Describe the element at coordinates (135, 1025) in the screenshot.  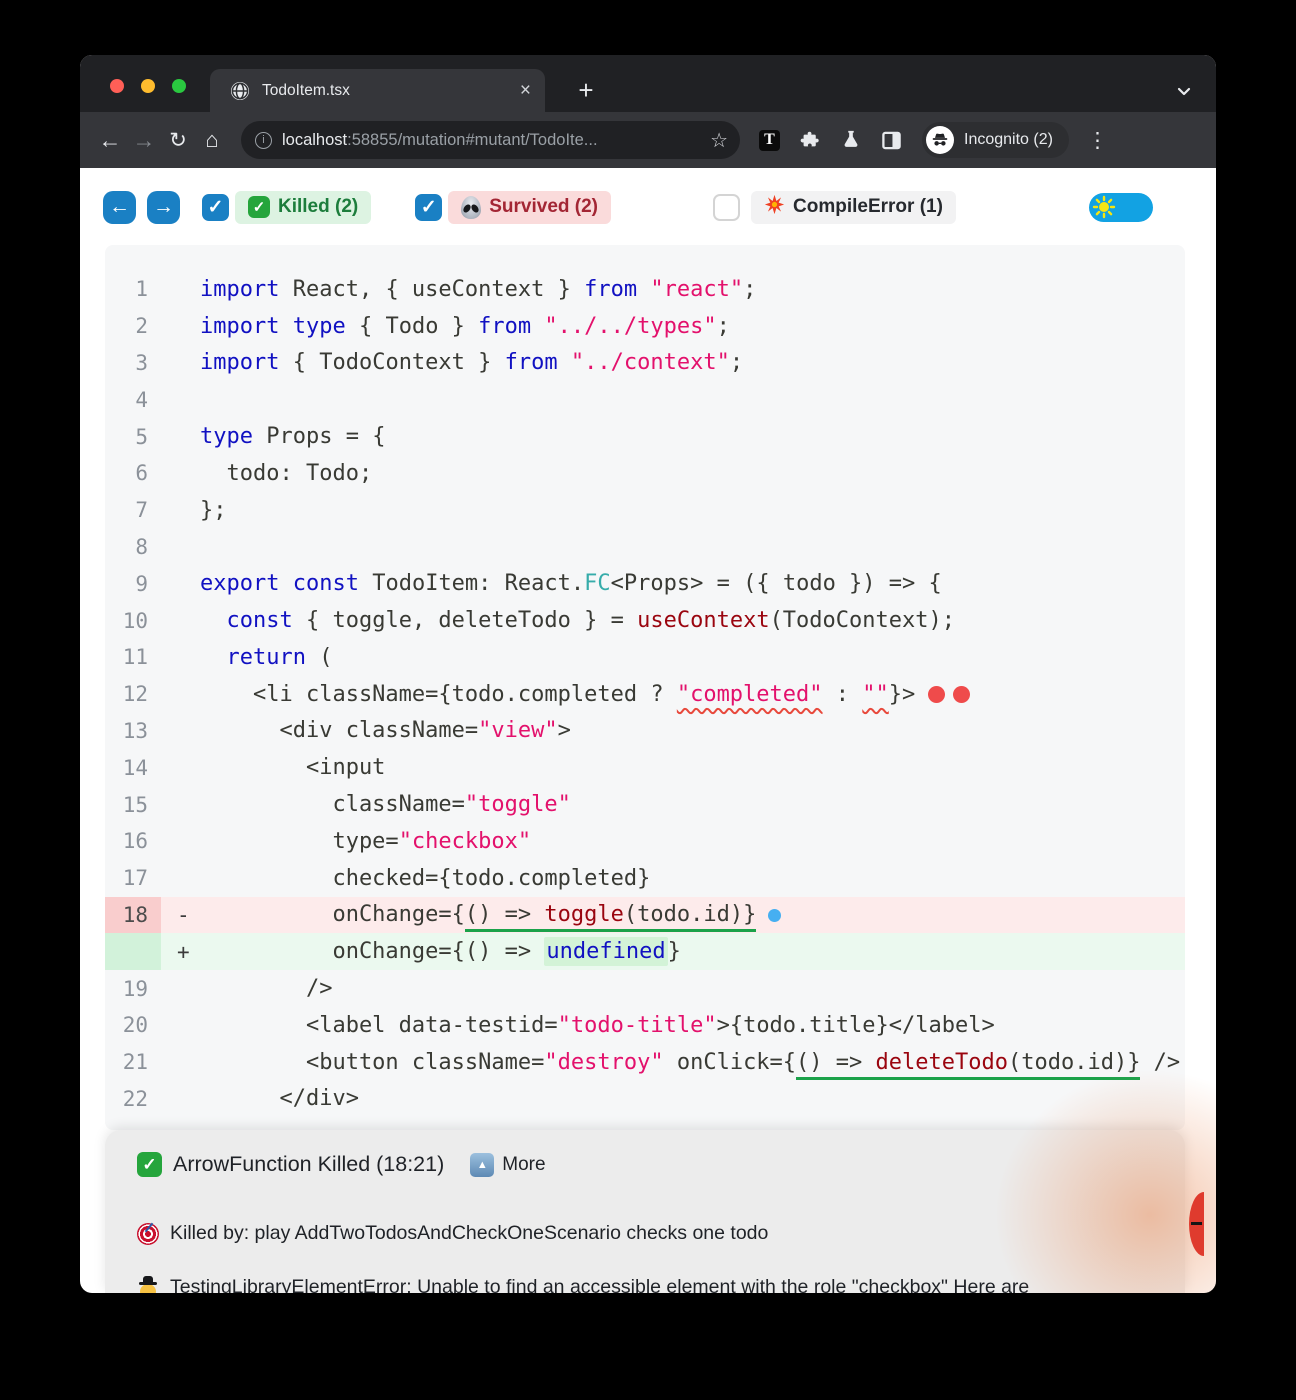
I see `line-number: 20` at that location.